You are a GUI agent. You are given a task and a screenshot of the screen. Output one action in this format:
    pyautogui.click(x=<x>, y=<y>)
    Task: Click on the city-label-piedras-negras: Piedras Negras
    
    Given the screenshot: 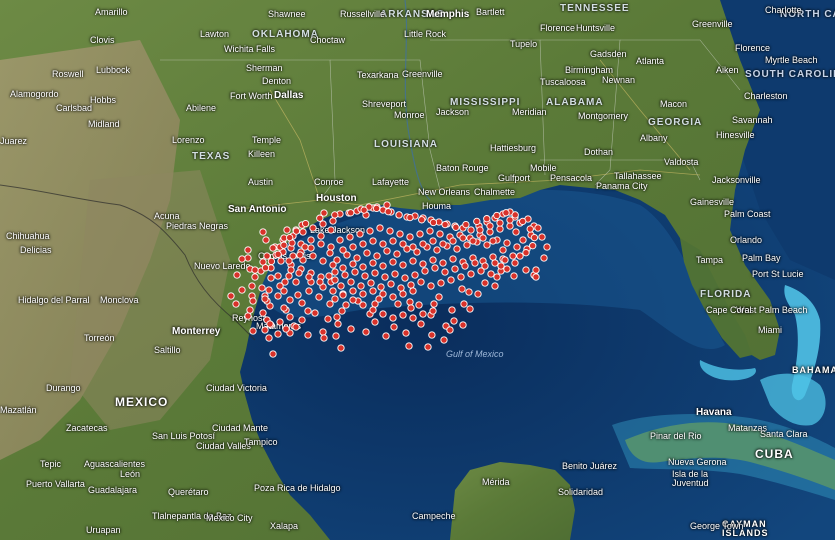 What is the action you would take?
    pyautogui.click(x=197, y=226)
    